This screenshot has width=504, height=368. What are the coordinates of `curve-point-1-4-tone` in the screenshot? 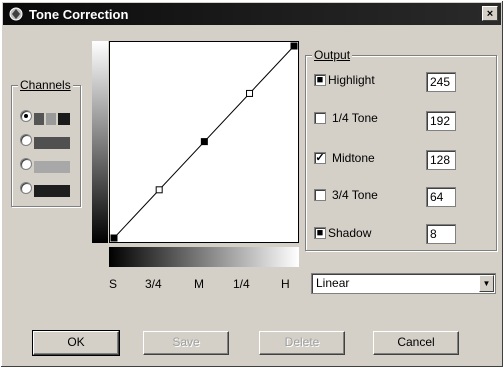 It's located at (250, 93).